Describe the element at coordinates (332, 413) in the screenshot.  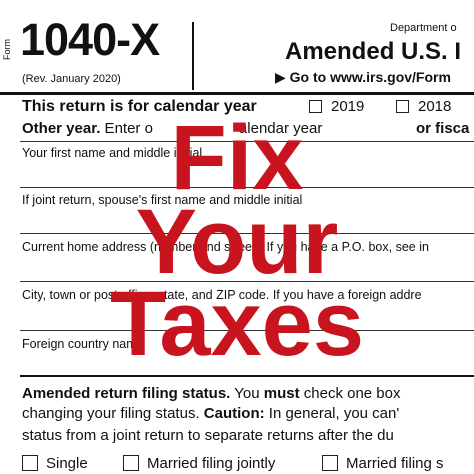
I see `filing-line-2-end: In general, you can'` at that location.